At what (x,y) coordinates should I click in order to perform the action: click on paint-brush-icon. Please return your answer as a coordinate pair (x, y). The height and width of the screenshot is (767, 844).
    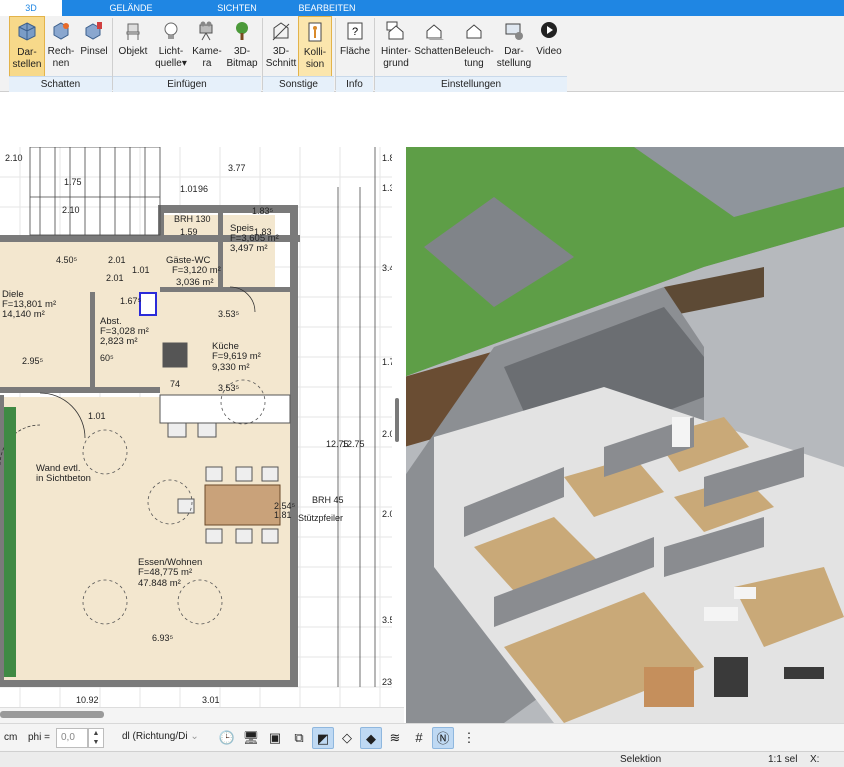
    Looking at the image, I should click on (94, 31).